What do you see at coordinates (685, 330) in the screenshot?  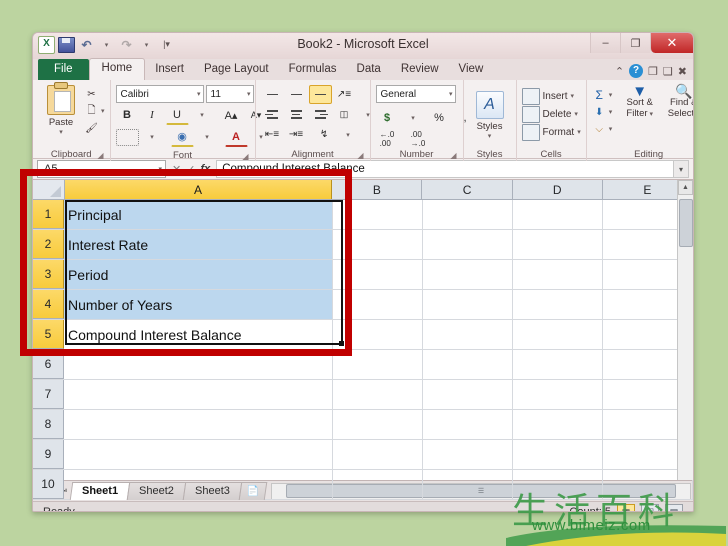 I see `vertical-scrollbar: ▲` at bounding box center [685, 330].